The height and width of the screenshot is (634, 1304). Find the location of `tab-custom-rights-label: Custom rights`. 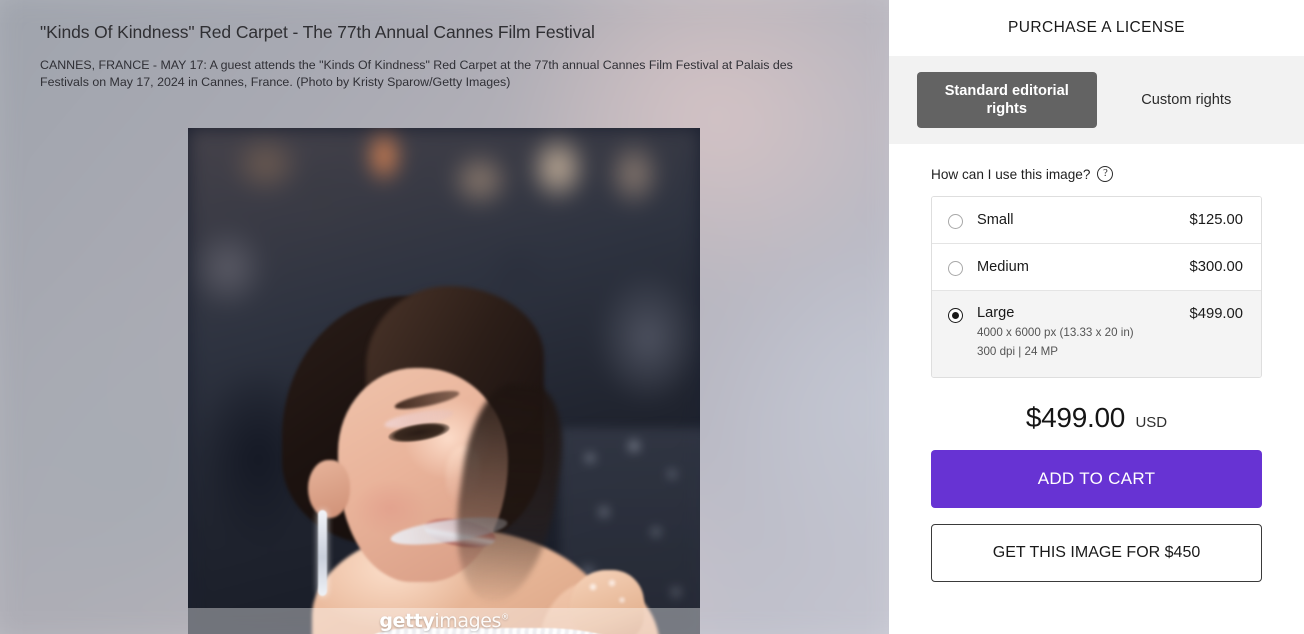

tab-custom-rights-label: Custom rights is located at coordinates (1186, 100).